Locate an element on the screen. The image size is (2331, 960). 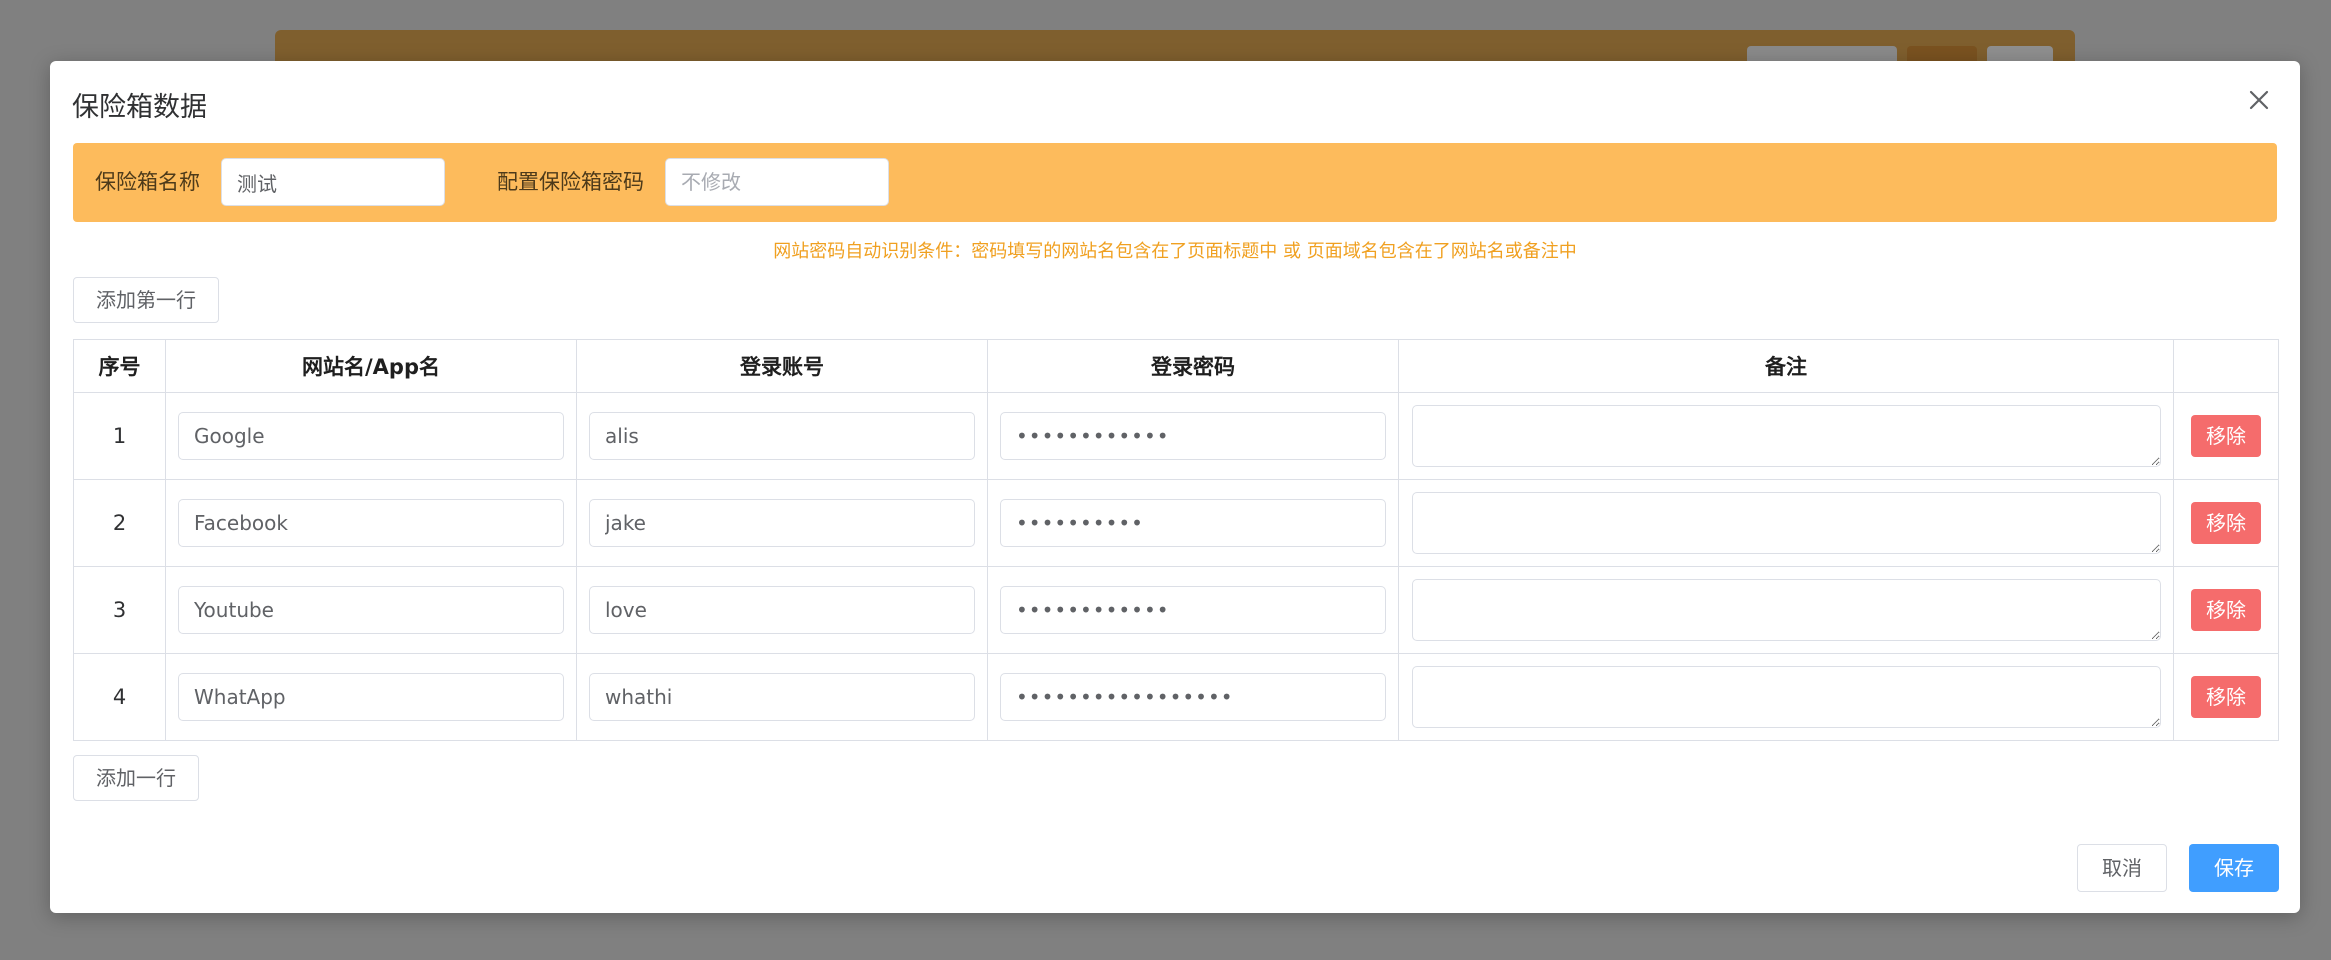
add-first-row-button: 添加第一行 is located at coordinates (146, 300).